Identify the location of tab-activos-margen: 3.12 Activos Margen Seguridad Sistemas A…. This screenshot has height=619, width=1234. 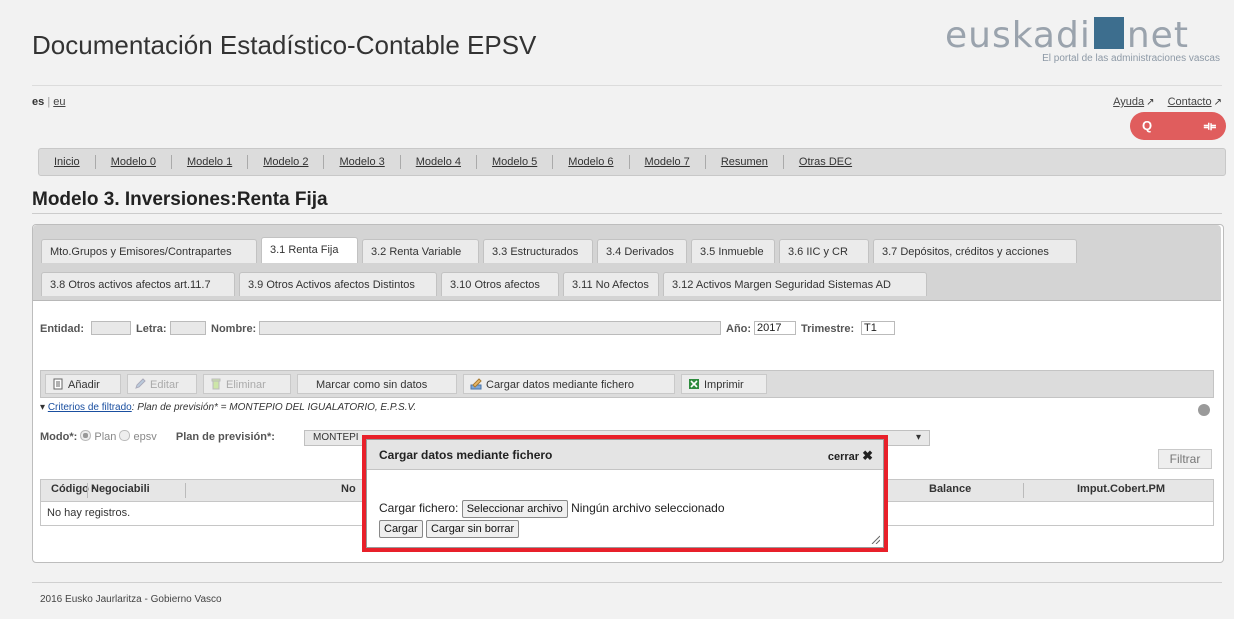
(795, 284).